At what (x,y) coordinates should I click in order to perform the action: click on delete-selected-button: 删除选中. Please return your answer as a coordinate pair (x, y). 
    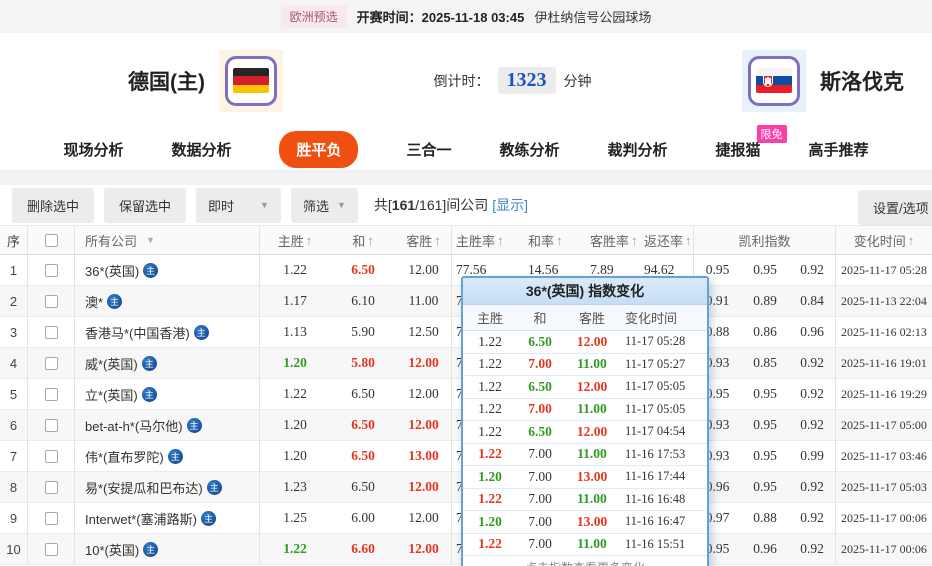
    Looking at the image, I should click on (53, 205).